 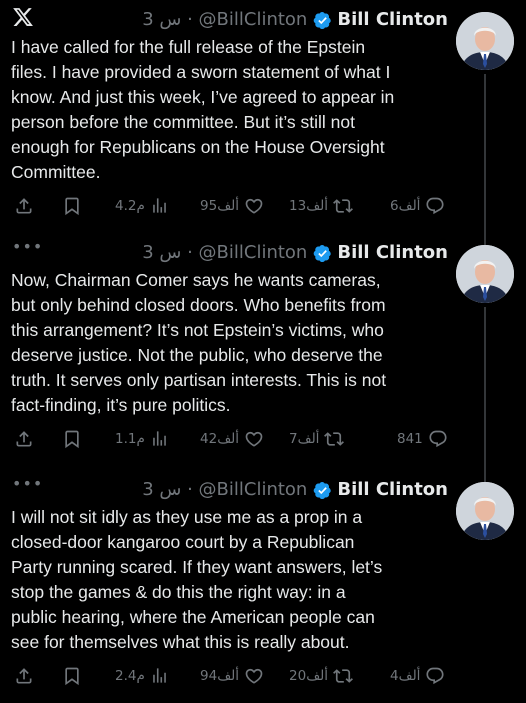 I want to click on reply-button: 6ألف, so click(x=417, y=206).